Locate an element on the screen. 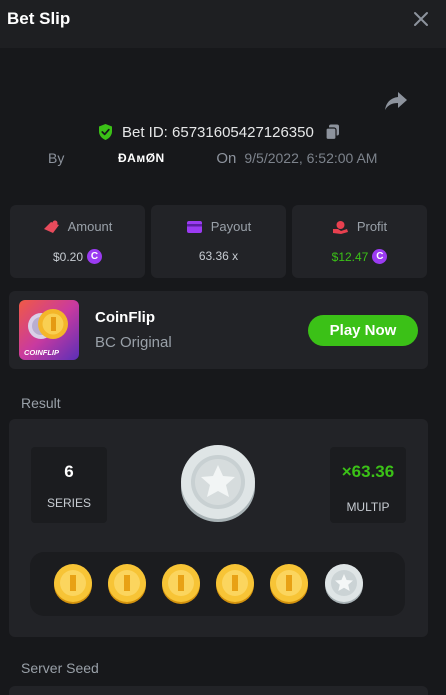  bet-id-text: Bet ID: 65731605427126350 is located at coordinates (218, 132).